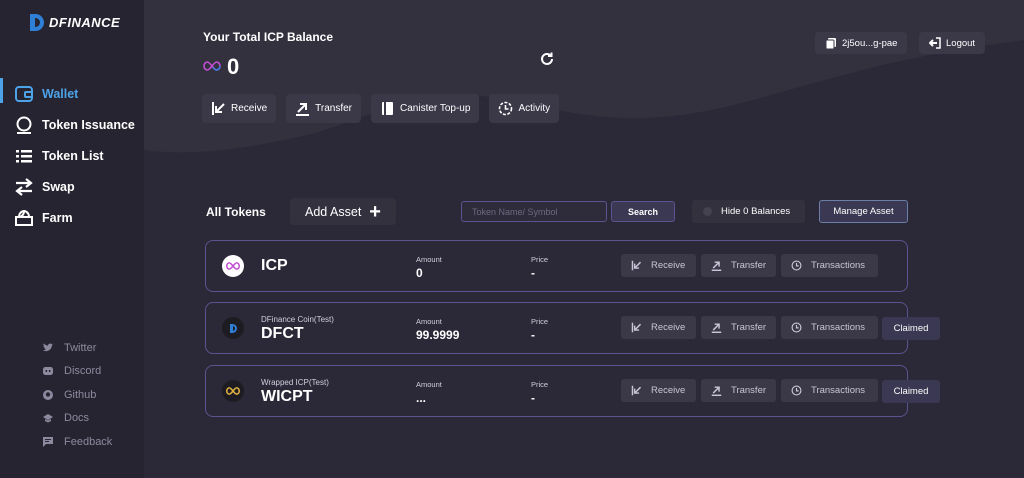  What do you see at coordinates (863, 211) in the screenshot?
I see `manage-asset-button: Manage Asset` at bounding box center [863, 211].